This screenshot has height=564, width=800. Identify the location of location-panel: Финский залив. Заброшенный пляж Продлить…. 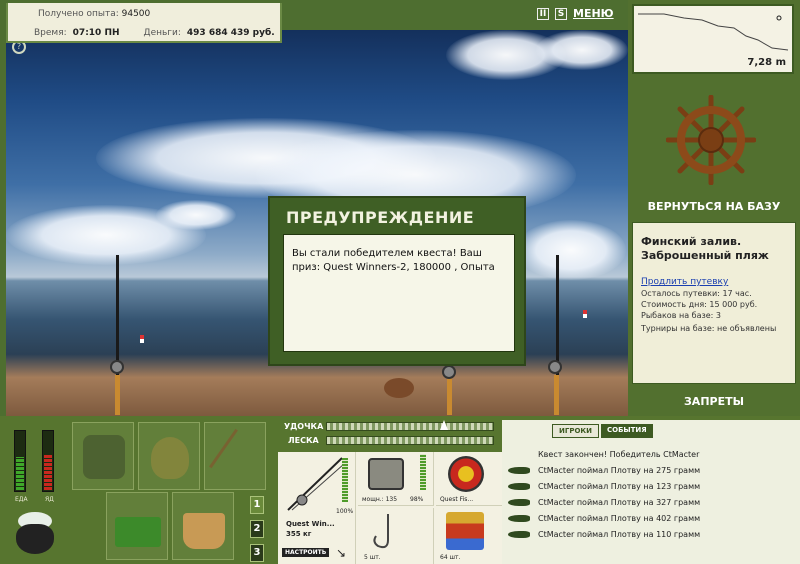
(714, 303).